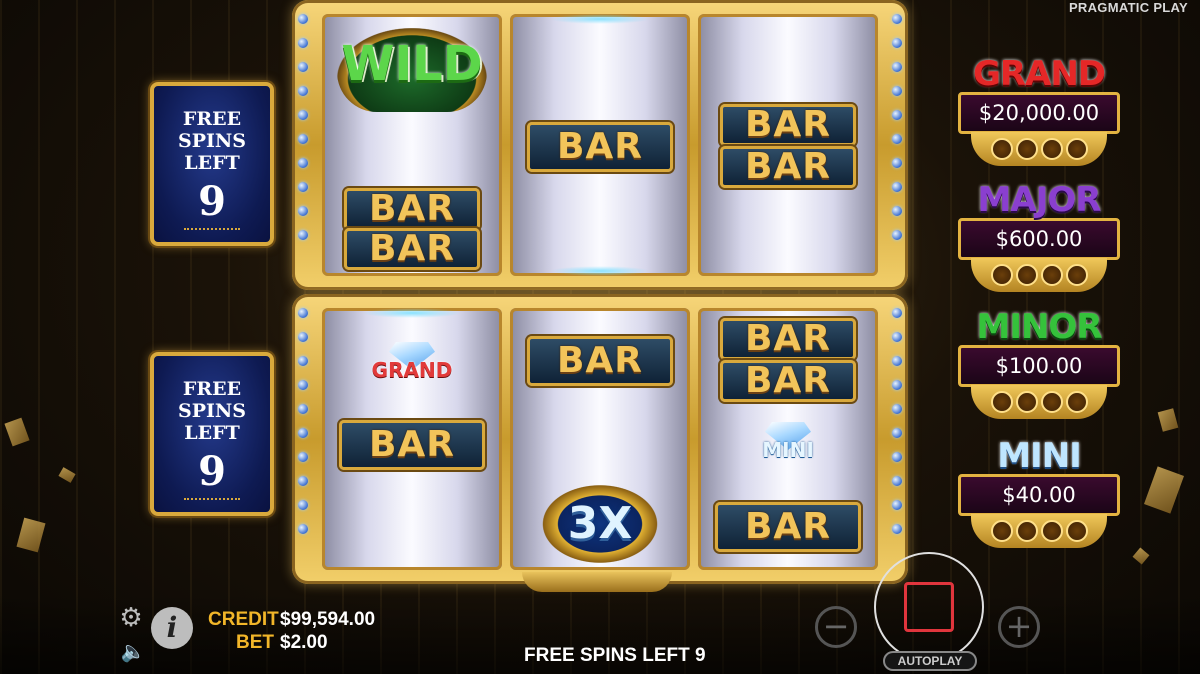  I want to click on reel-top-1: WILD BAR BAR, so click(412, 145).